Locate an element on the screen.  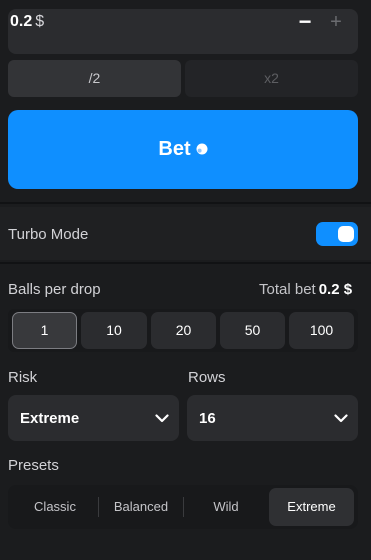
increase-amount-button: + is located at coordinates (336, 22).